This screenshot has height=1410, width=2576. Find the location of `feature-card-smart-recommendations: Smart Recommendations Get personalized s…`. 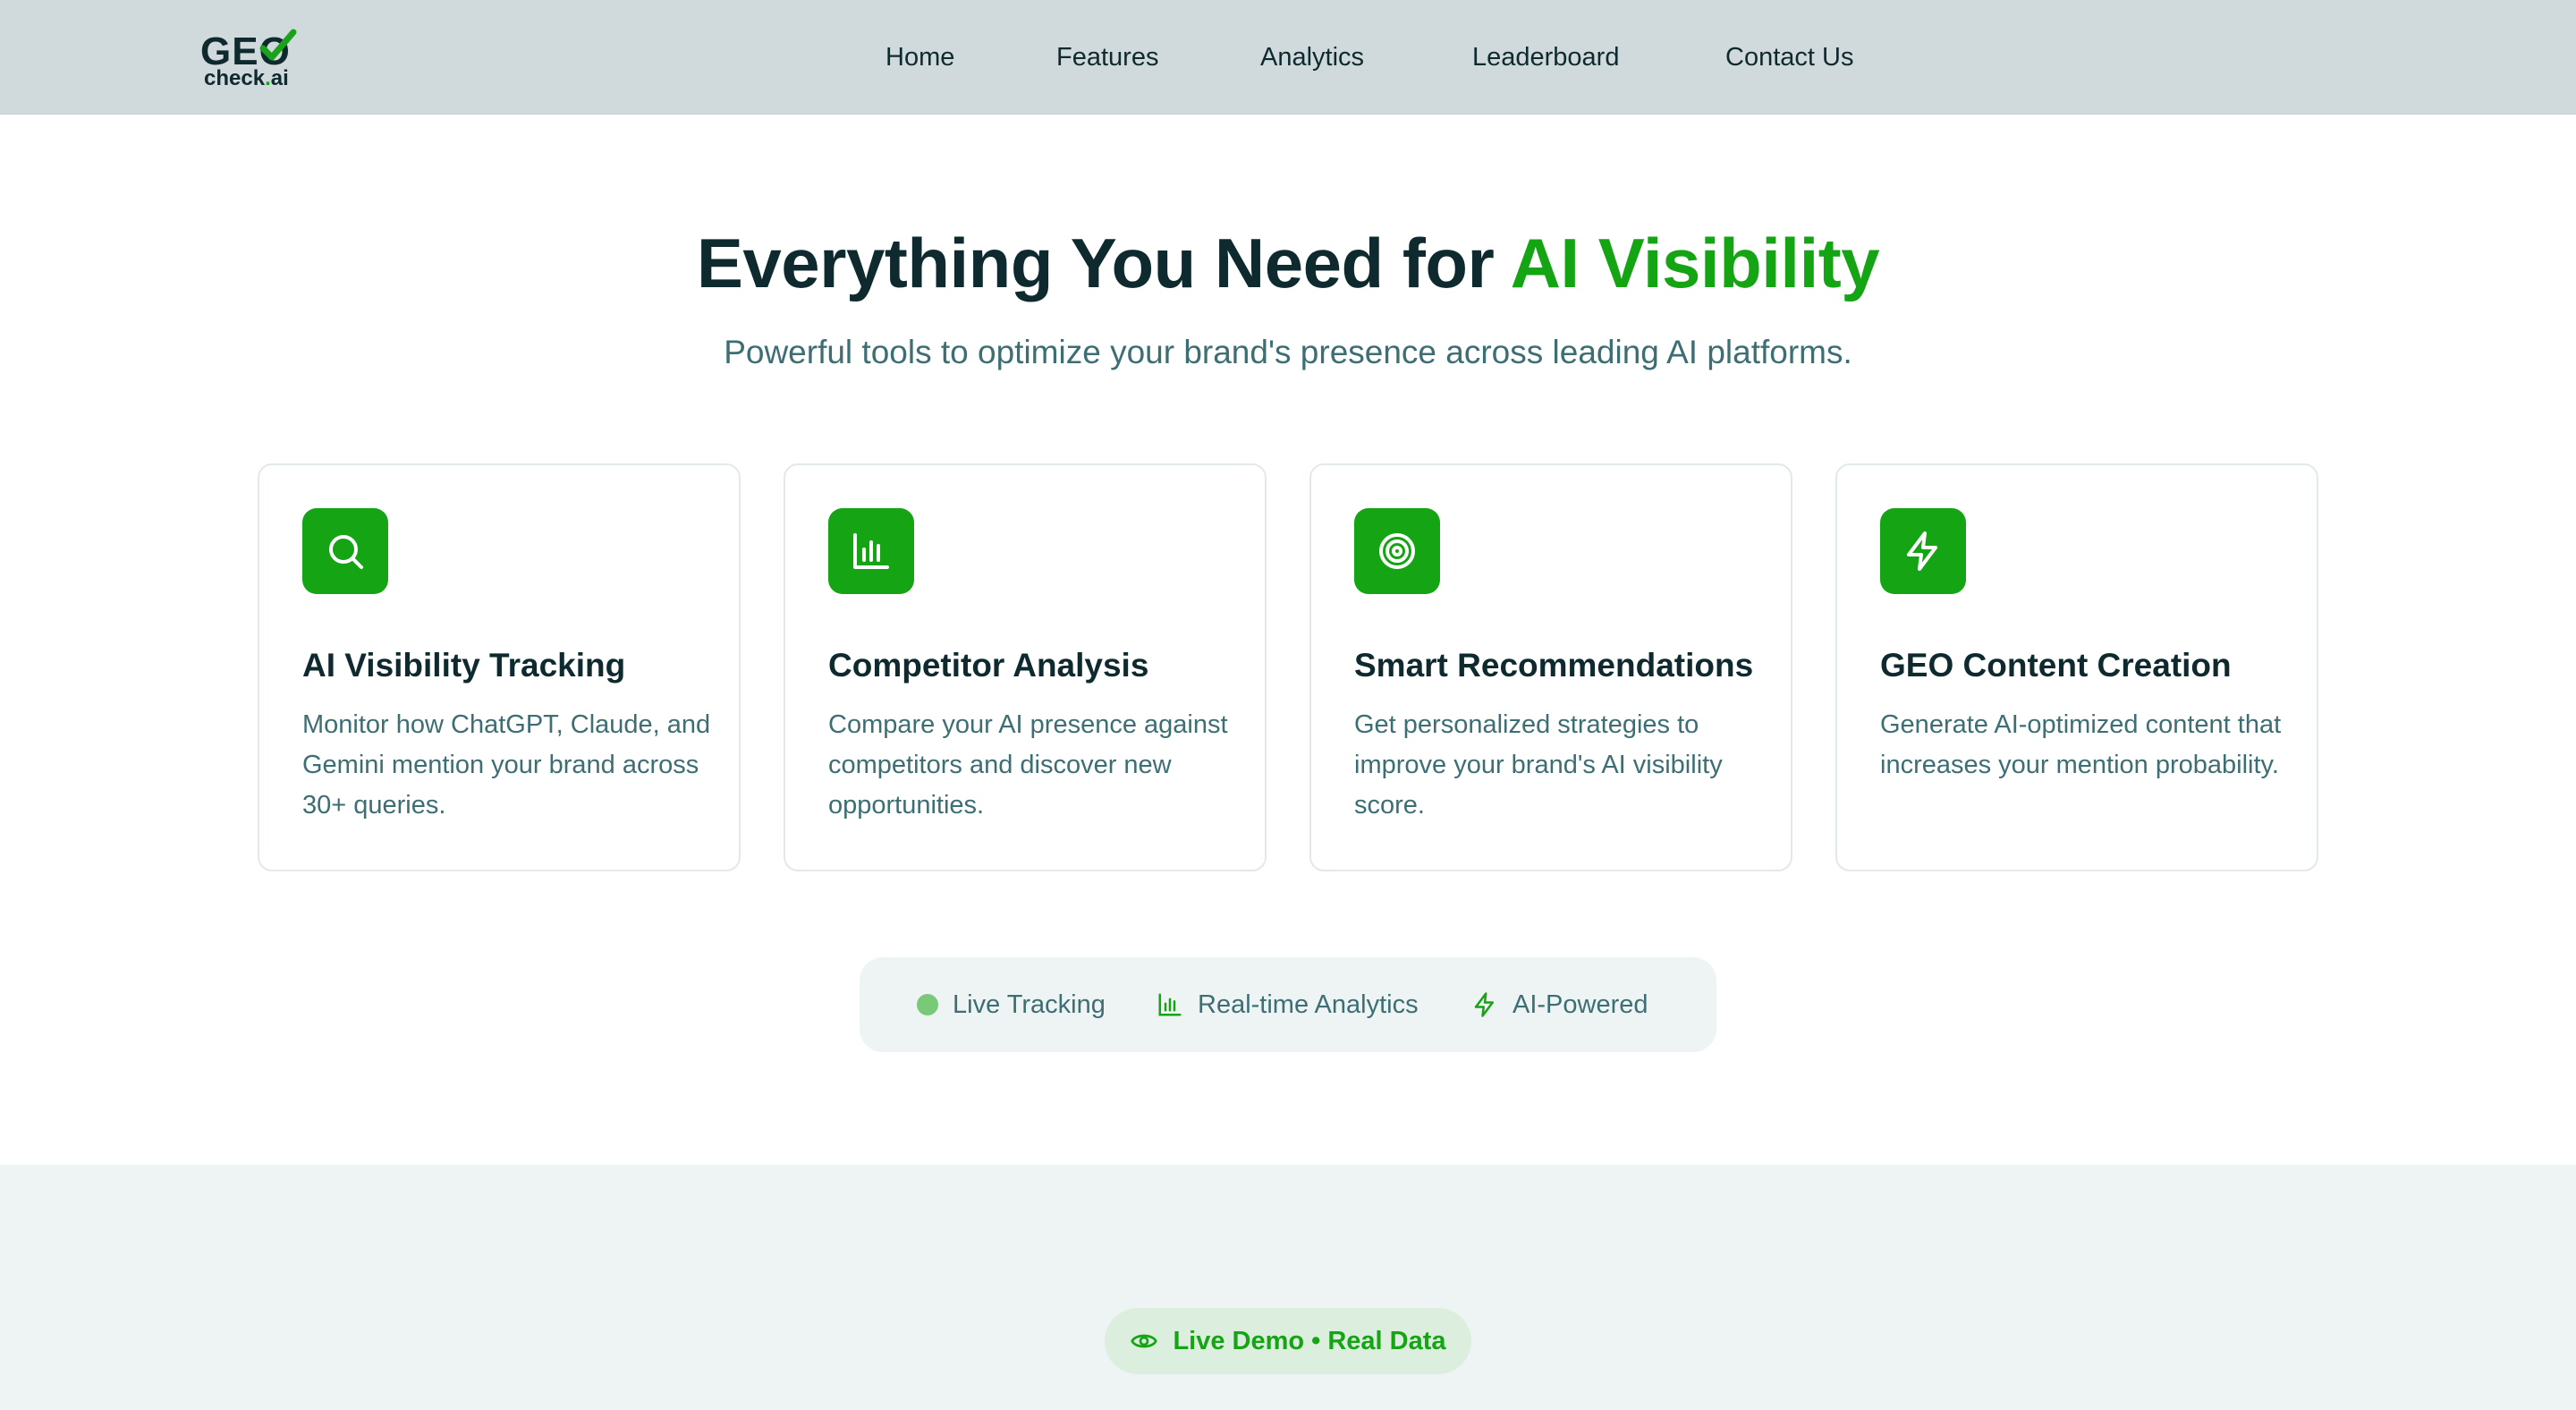

feature-card-smart-recommendations: Smart Recommendations Get personalized s… is located at coordinates (1550, 667).